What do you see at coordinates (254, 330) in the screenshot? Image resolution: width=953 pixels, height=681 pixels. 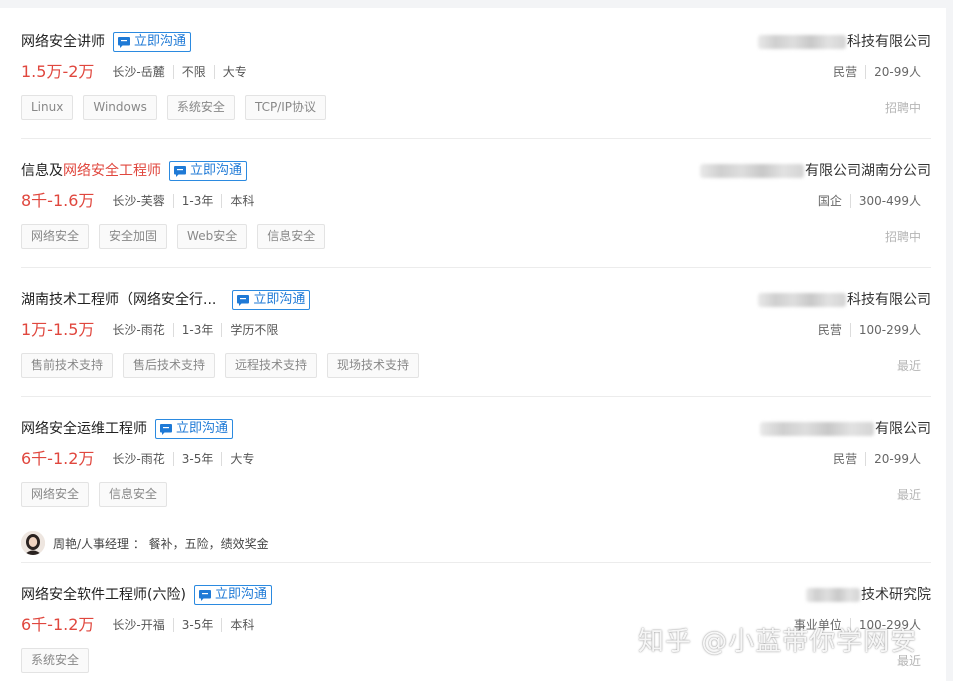 I see `education: 学历不限` at bounding box center [254, 330].